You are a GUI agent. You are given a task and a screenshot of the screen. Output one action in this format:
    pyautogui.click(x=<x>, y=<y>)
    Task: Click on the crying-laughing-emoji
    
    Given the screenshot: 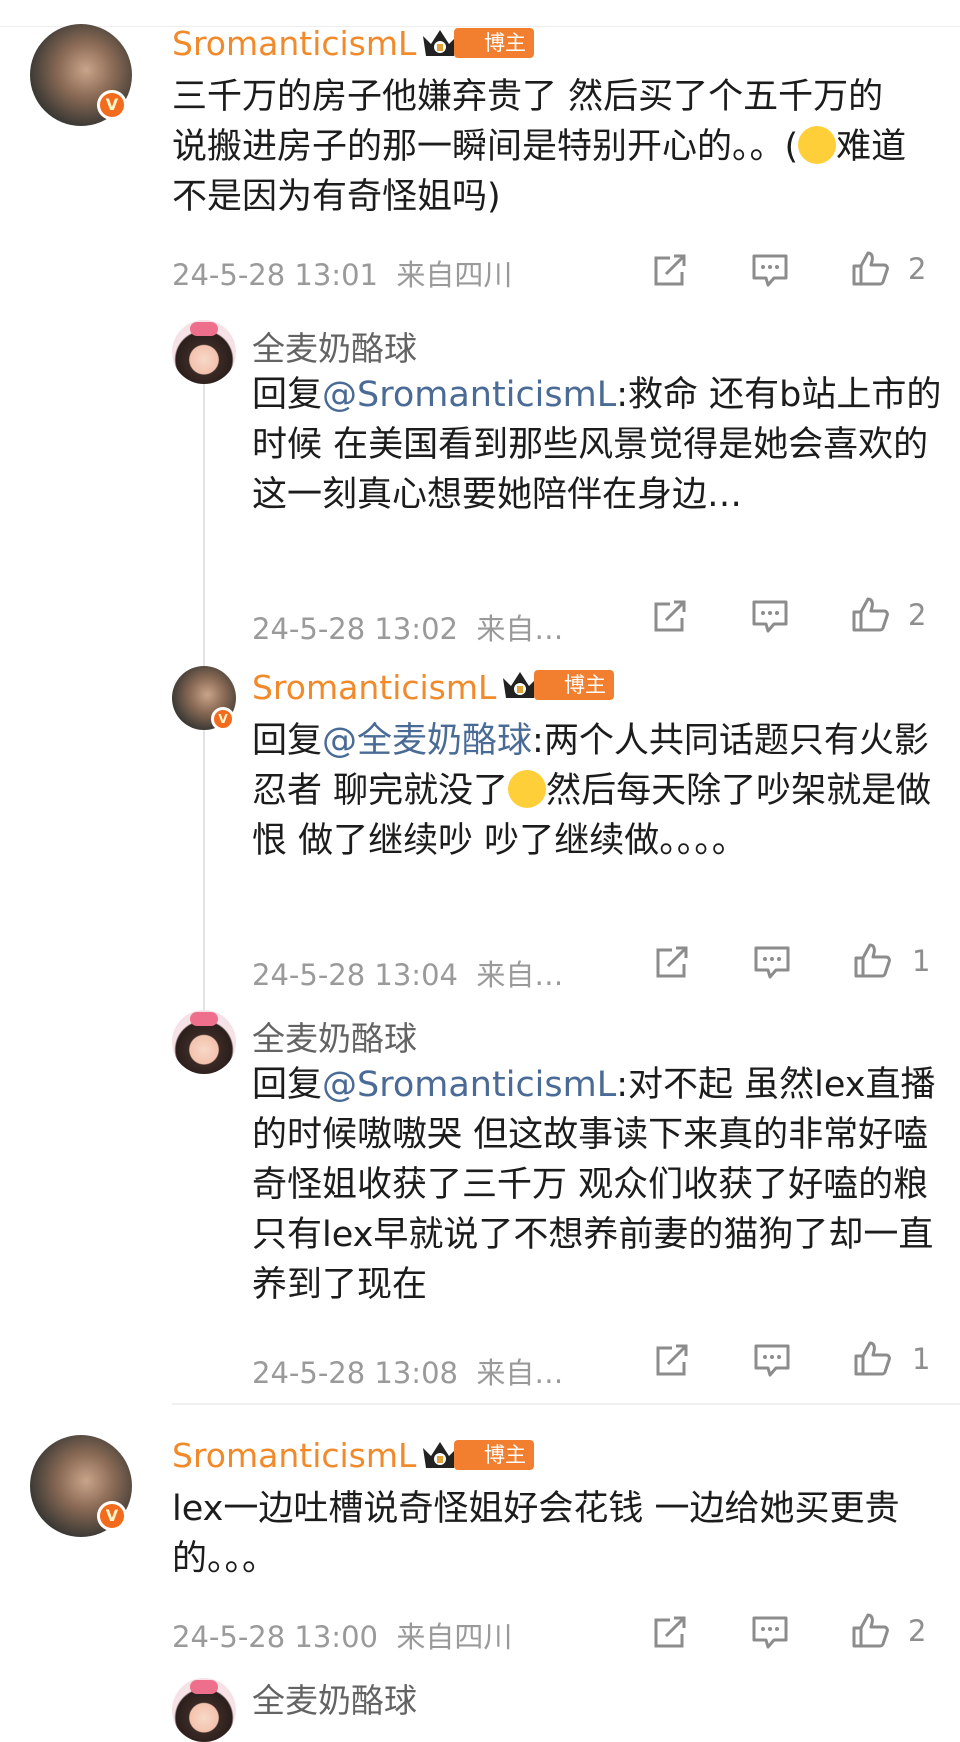 What is the action you would take?
    pyautogui.click(x=527, y=789)
    